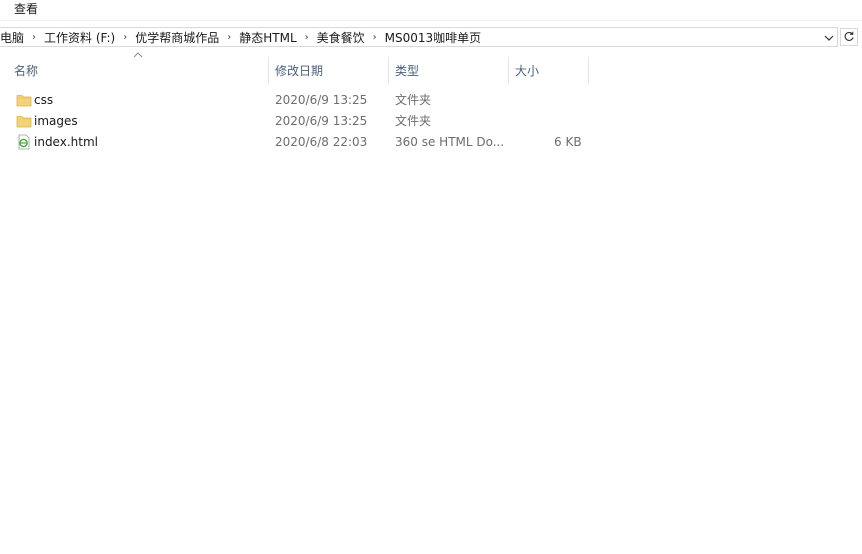 Image resolution: width=862 pixels, height=554 pixels. Describe the element at coordinates (341, 38) in the screenshot. I see `breadcrumb-item-food: 美食餐饮` at that location.